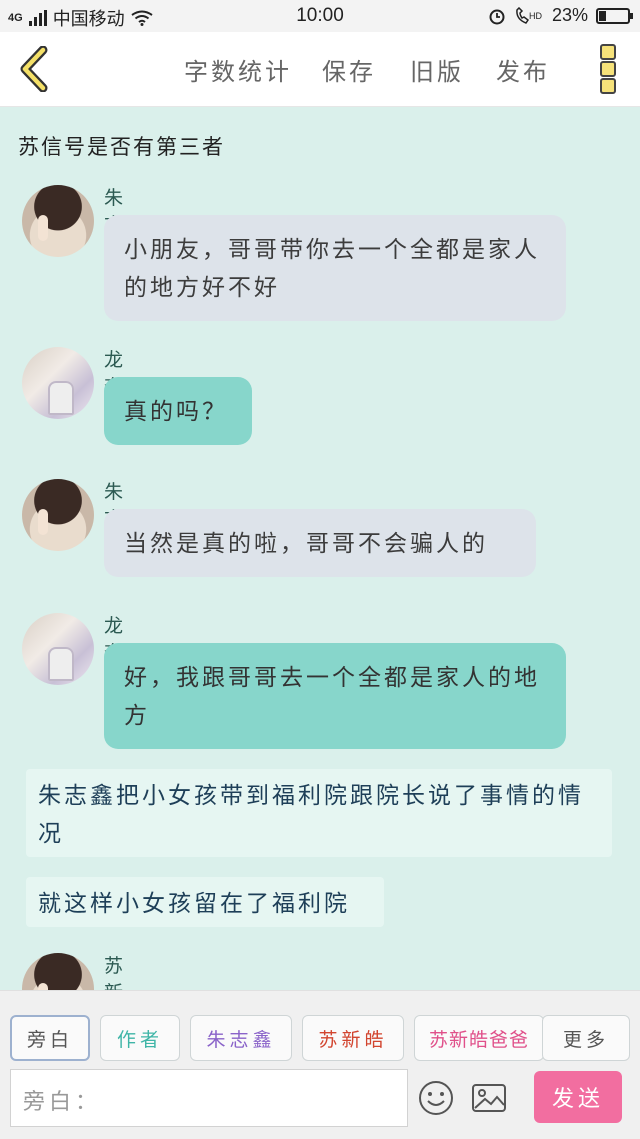 The image size is (640, 1139). I want to click on more-menu-button, so click(608, 69).